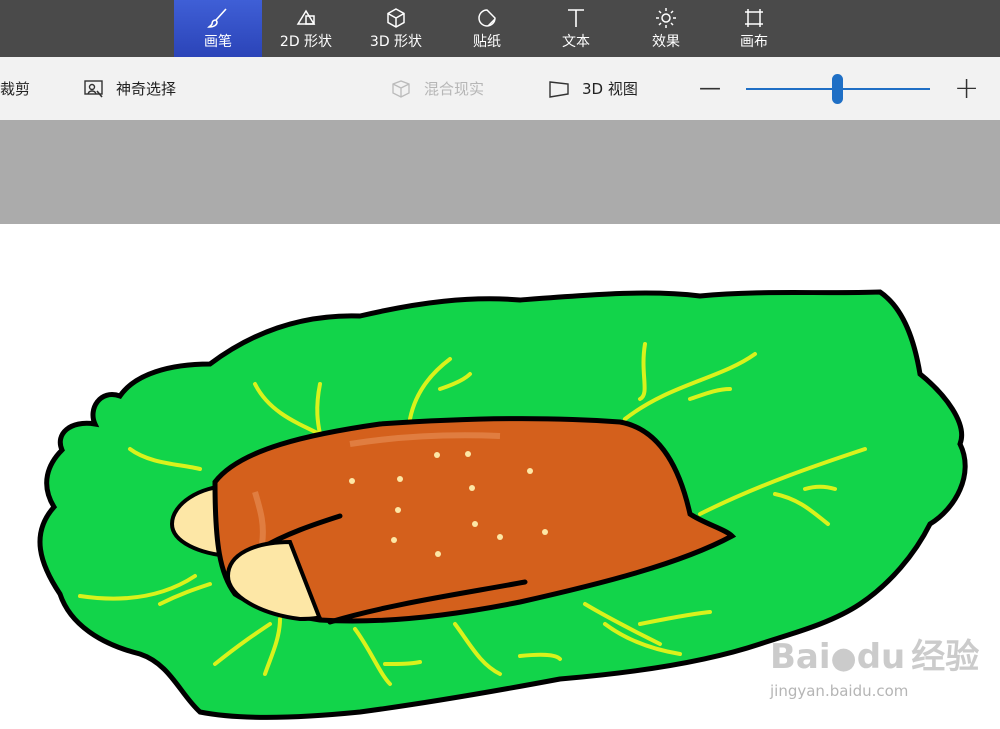 The width and height of the screenshot is (1000, 729). What do you see at coordinates (487, 18) in the screenshot?
I see `sticker-icon` at bounding box center [487, 18].